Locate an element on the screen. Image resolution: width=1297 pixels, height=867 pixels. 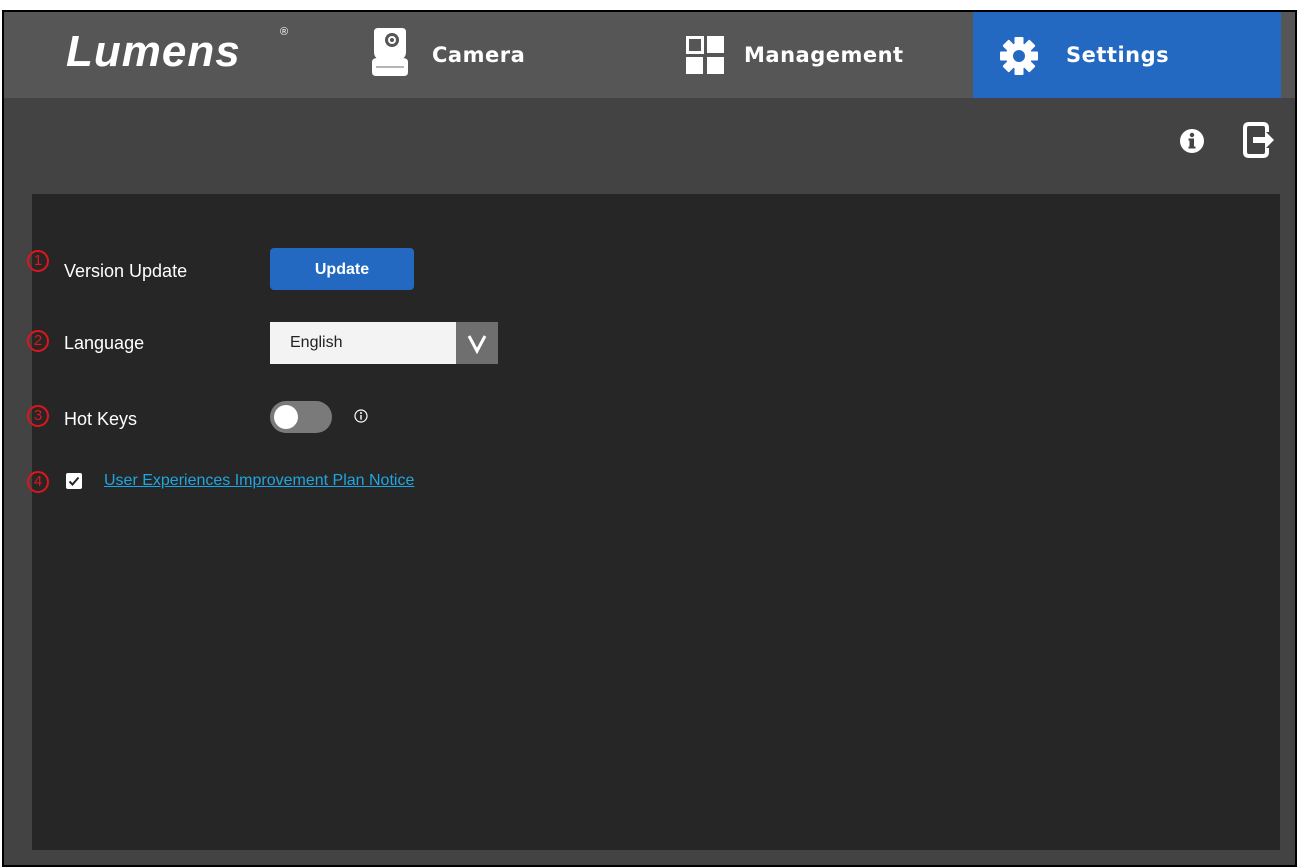
hot-keys-label: Hot Keys is located at coordinates (101, 419).